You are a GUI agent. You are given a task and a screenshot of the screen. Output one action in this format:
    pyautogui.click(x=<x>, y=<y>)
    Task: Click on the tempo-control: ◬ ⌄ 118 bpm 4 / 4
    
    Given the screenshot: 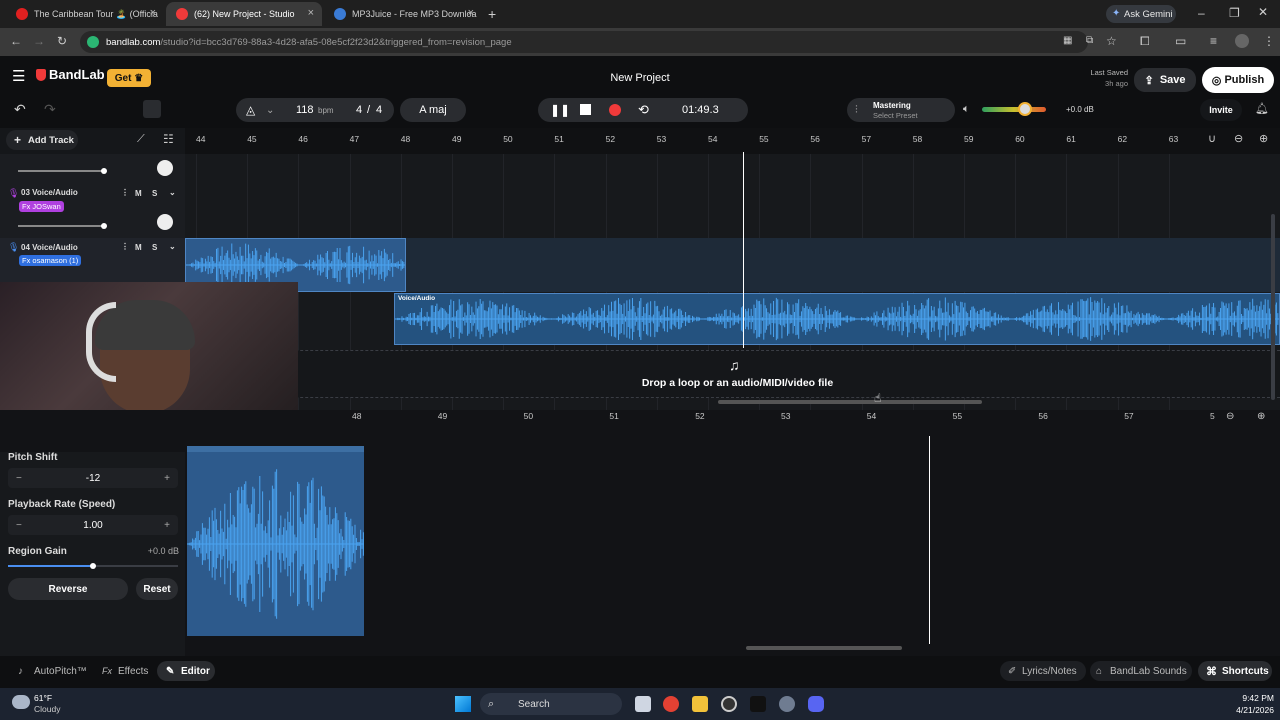 What is the action you would take?
    pyautogui.click(x=315, y=110)
    